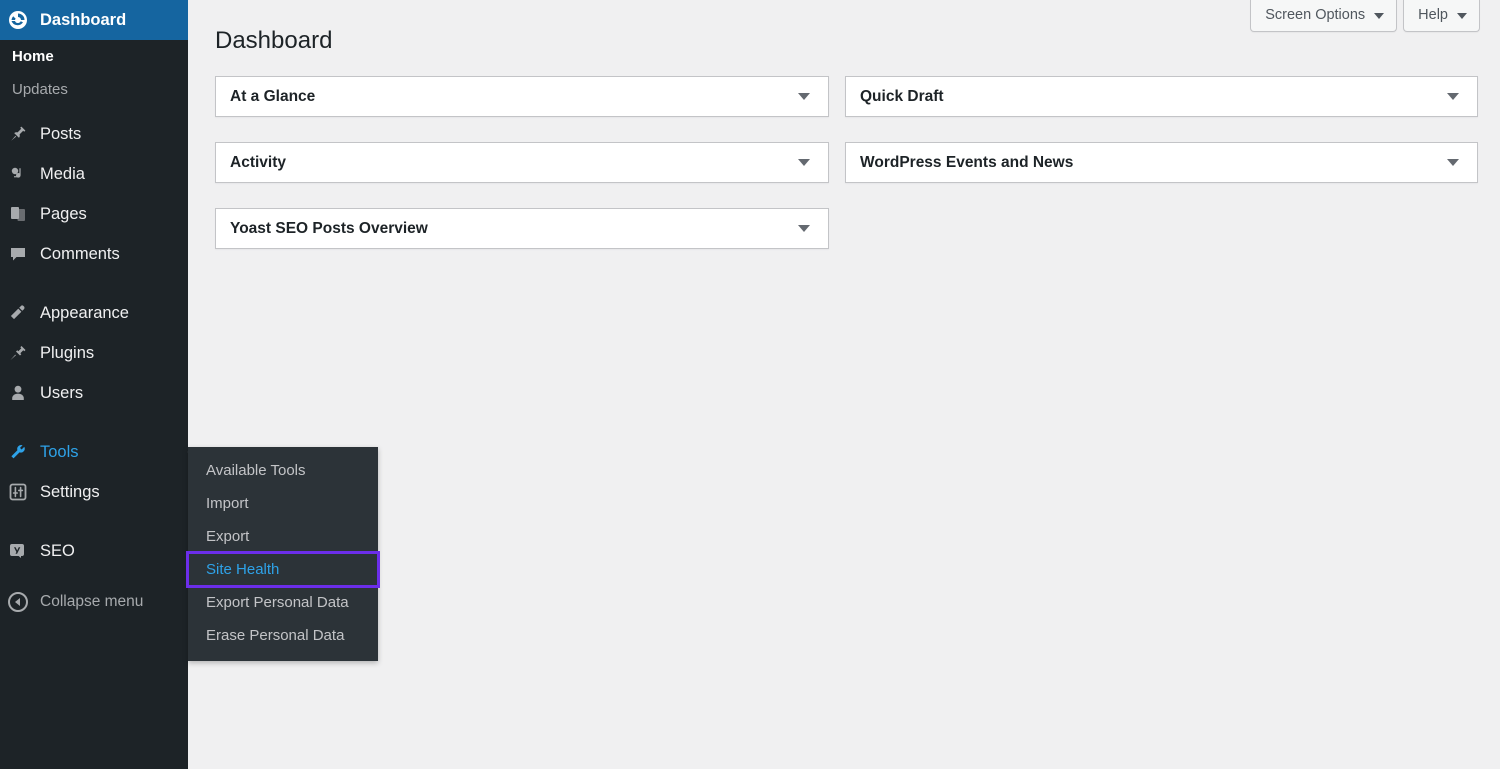  I want to click on dashboard-widget: WordPress Events and News, so click(1161, 162).